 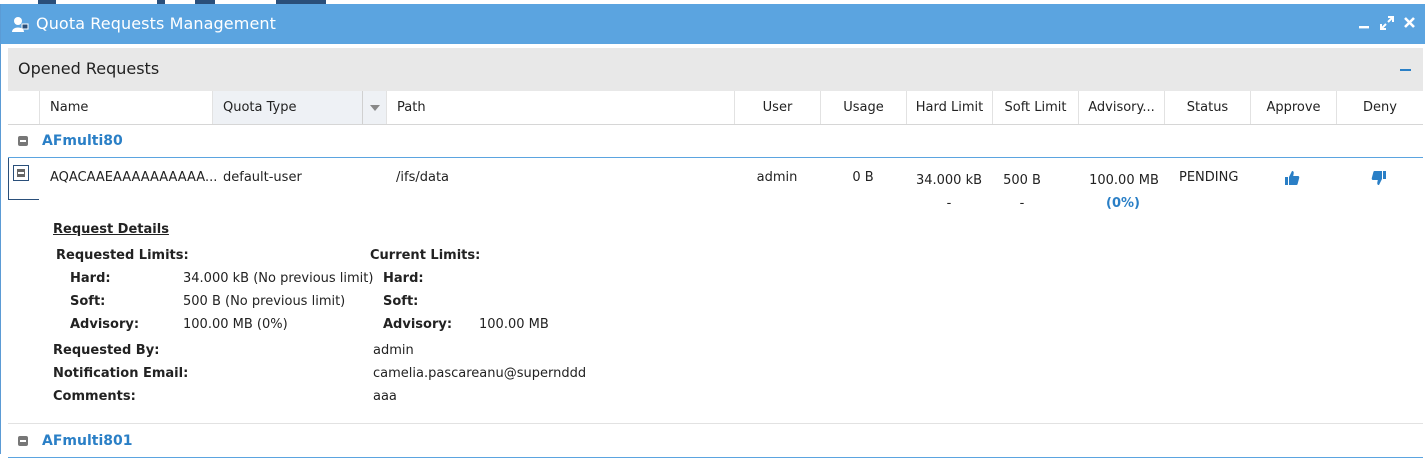 I want to click on col-usage: Usage, so click(x=863, y=107).